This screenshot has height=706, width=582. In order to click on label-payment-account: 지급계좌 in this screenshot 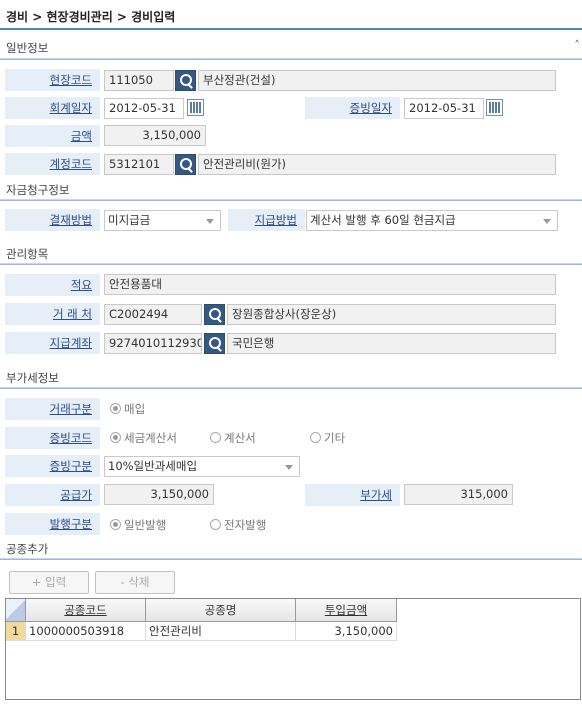, I will do `click(52, 343)`.